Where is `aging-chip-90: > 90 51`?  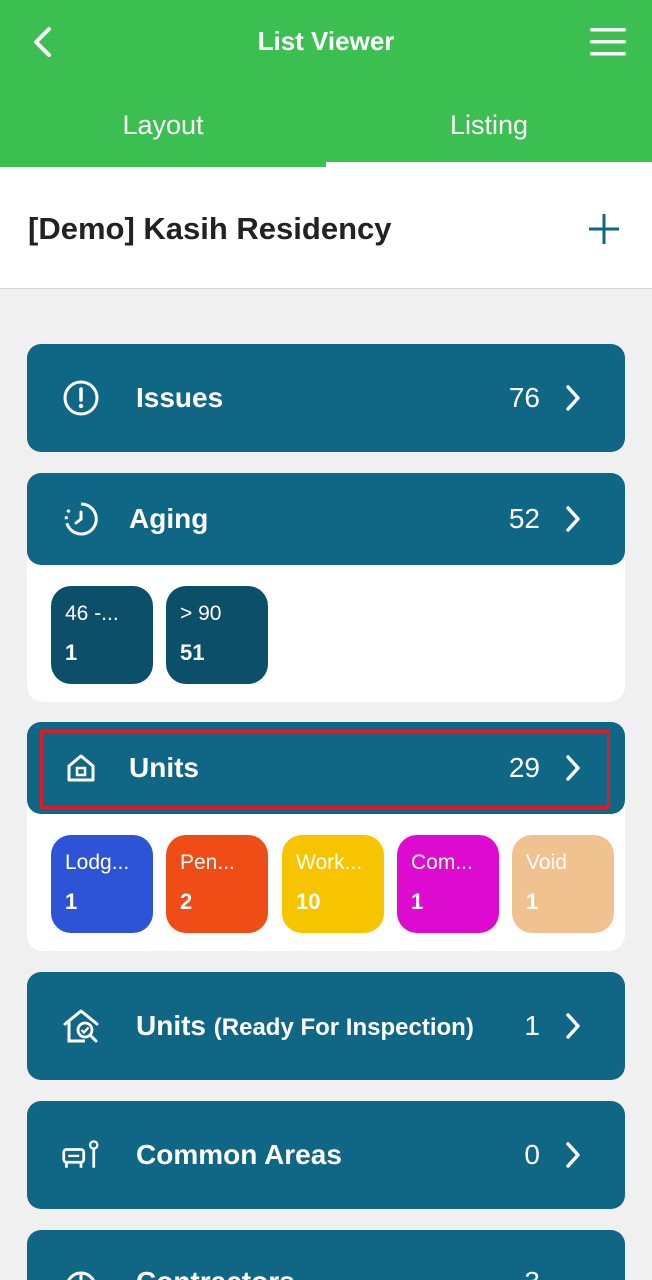
aging-chip-90: > 90 51 is located at coordinates (217, 635).